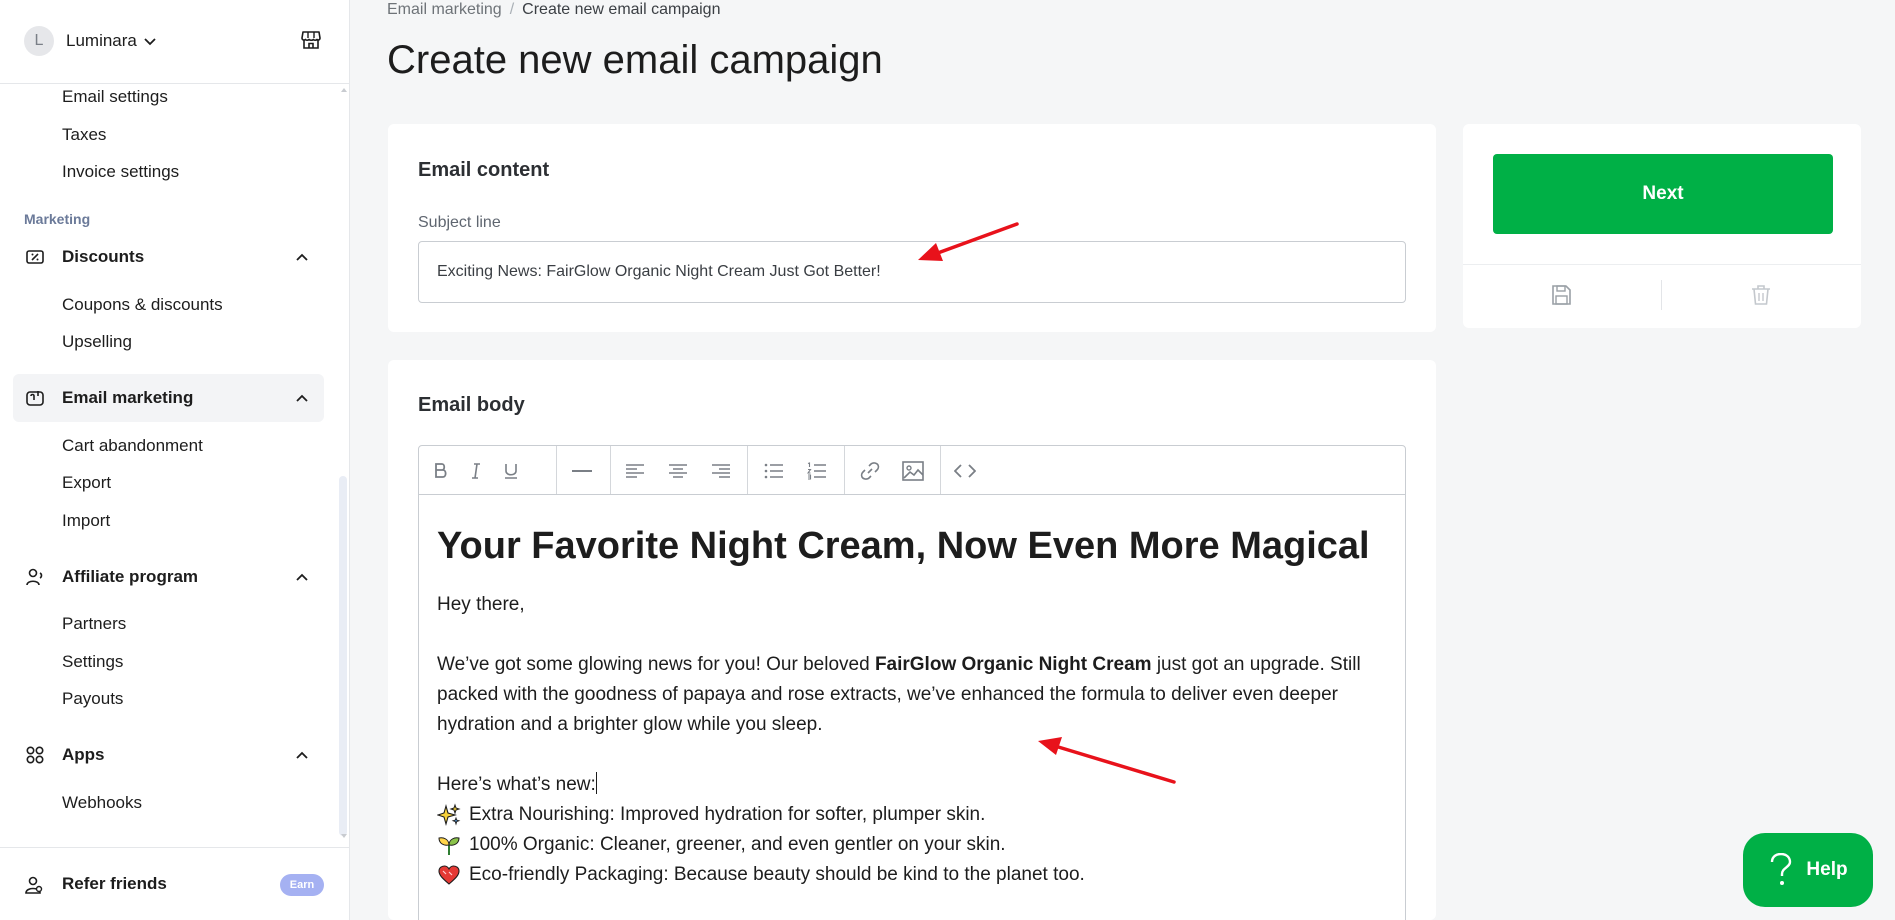 The width and height of the screenshot is (1895, 920). What do you see at coordinates (721, 471) in the screenshot?
I see `align-right-icon` at bounding box center [721, 471].